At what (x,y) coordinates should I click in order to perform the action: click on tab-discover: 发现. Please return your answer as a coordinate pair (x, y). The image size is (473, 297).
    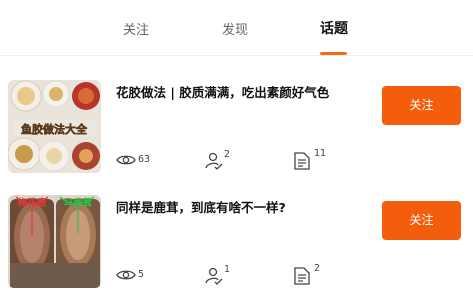
    Looking at the image, I should click on (235, 28).